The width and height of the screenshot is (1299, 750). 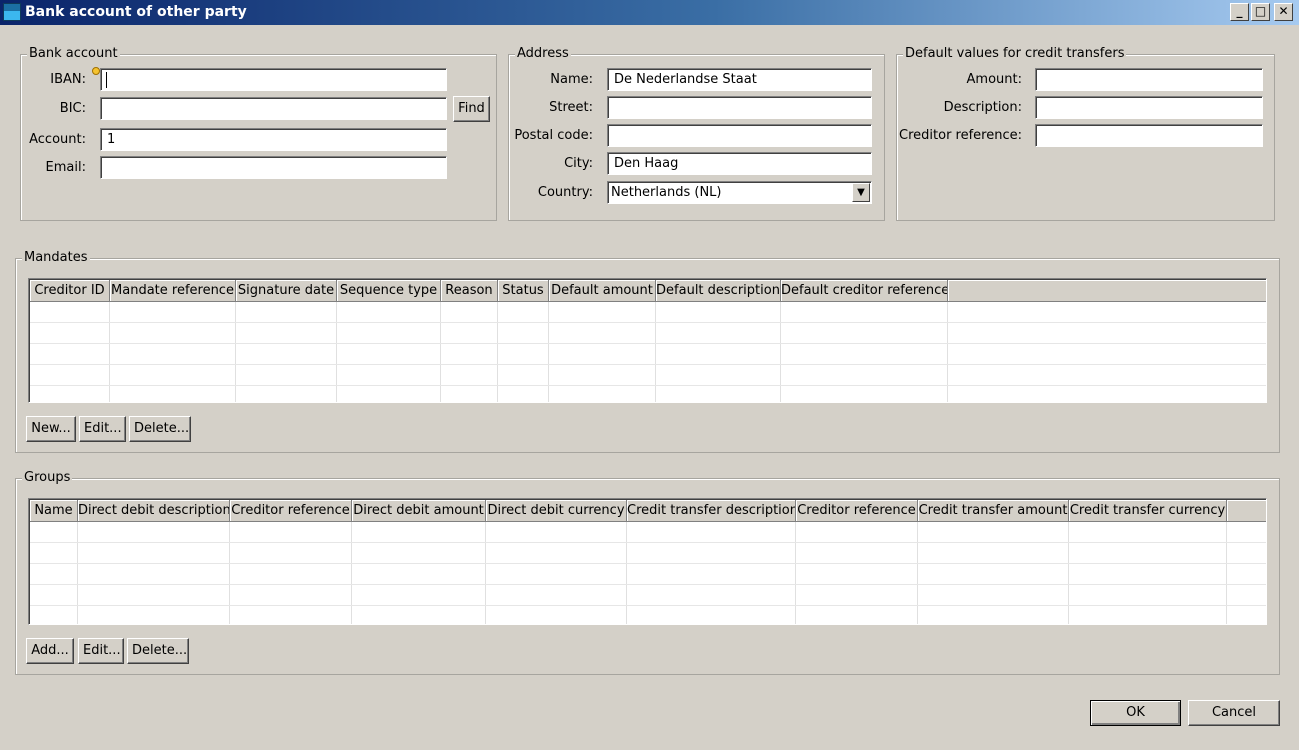 I want to click on country-value: Netherlands (NL), so click(x=666, y=192).